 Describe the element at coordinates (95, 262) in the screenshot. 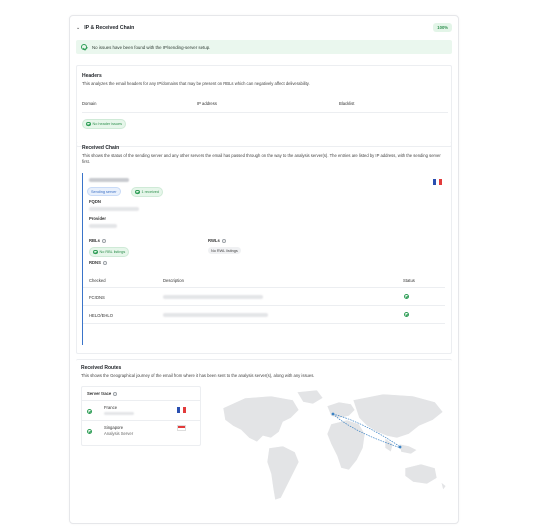

I see `rdns-text: RDNS` at that location.